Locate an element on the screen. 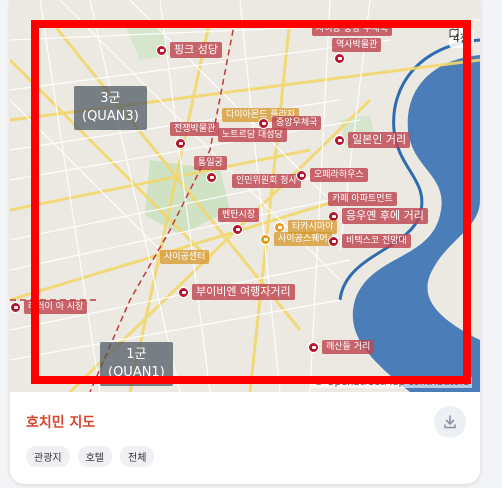 Image resolution: width=502 pixels, height=488 pixels. tag-chip: 전체 is located at coordinates (137, 456).